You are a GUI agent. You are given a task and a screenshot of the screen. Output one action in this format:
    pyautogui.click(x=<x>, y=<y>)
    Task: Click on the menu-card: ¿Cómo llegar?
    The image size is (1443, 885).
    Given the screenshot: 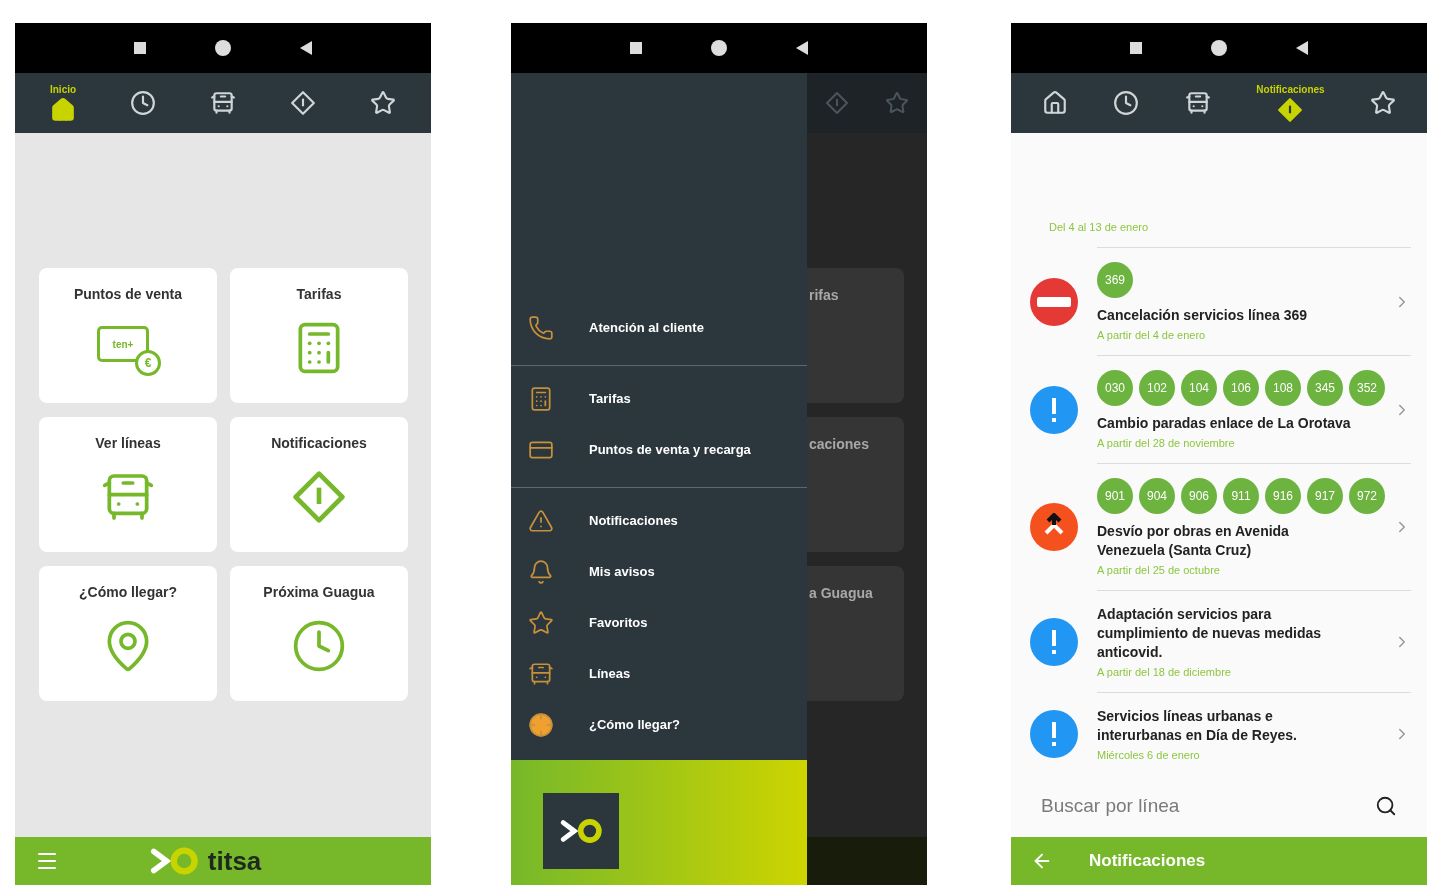 What is the action you would take?
    pyautogui.click(x=128, y=633)
    